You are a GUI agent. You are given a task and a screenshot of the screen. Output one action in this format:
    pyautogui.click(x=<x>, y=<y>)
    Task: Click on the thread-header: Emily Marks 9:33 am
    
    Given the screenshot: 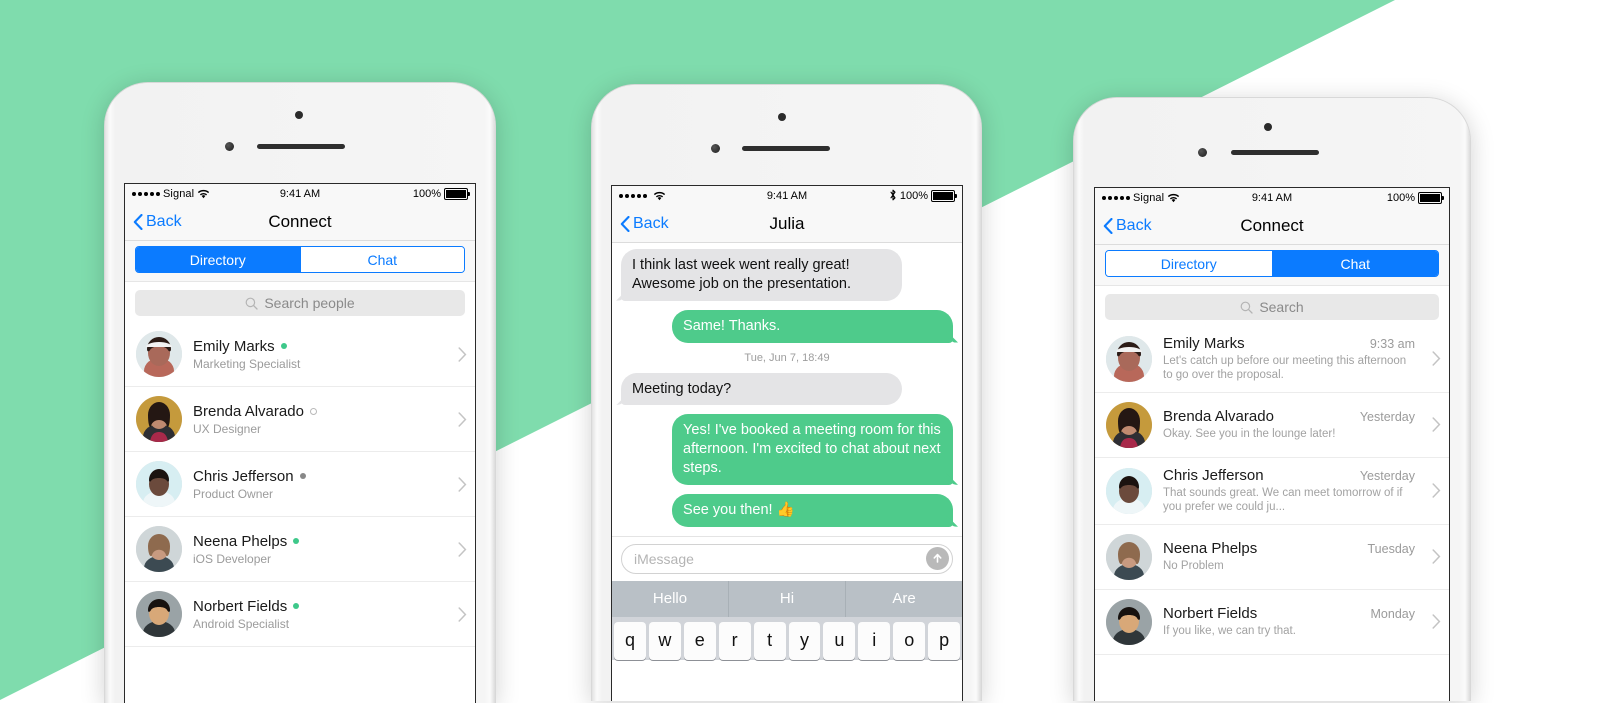 What is the action you would take?
    pyautogui.click(x=1289, y=343)
    